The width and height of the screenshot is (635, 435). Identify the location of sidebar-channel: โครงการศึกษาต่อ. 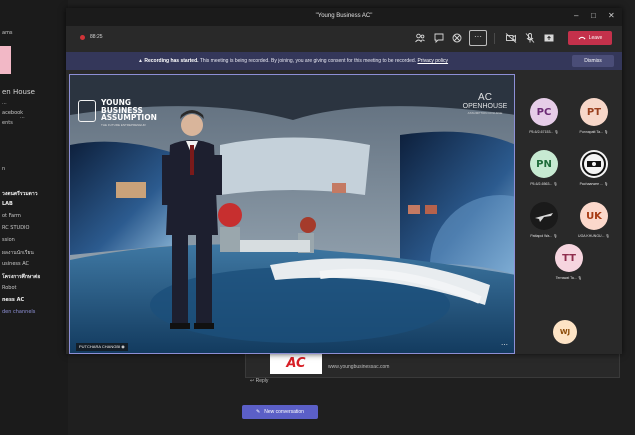
(21, 277).